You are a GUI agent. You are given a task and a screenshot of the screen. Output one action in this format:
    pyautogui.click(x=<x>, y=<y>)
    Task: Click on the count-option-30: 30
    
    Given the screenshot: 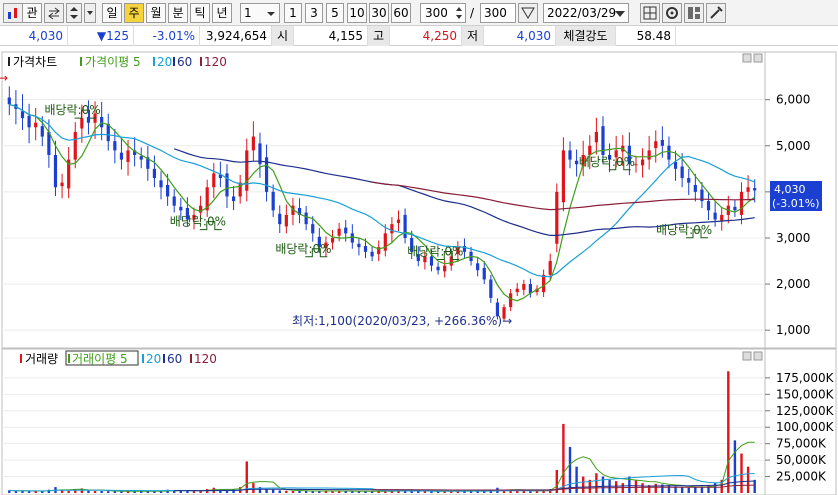 What is the action you would take?
    pyautogui.click(x=379, y=13)
    